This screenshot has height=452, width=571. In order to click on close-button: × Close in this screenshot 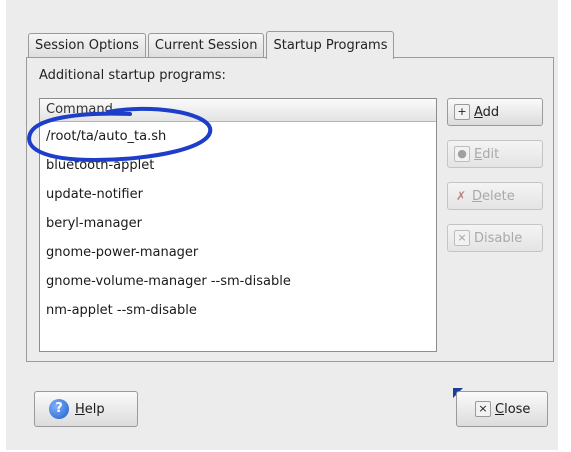, I will do `click(502, 409)`.